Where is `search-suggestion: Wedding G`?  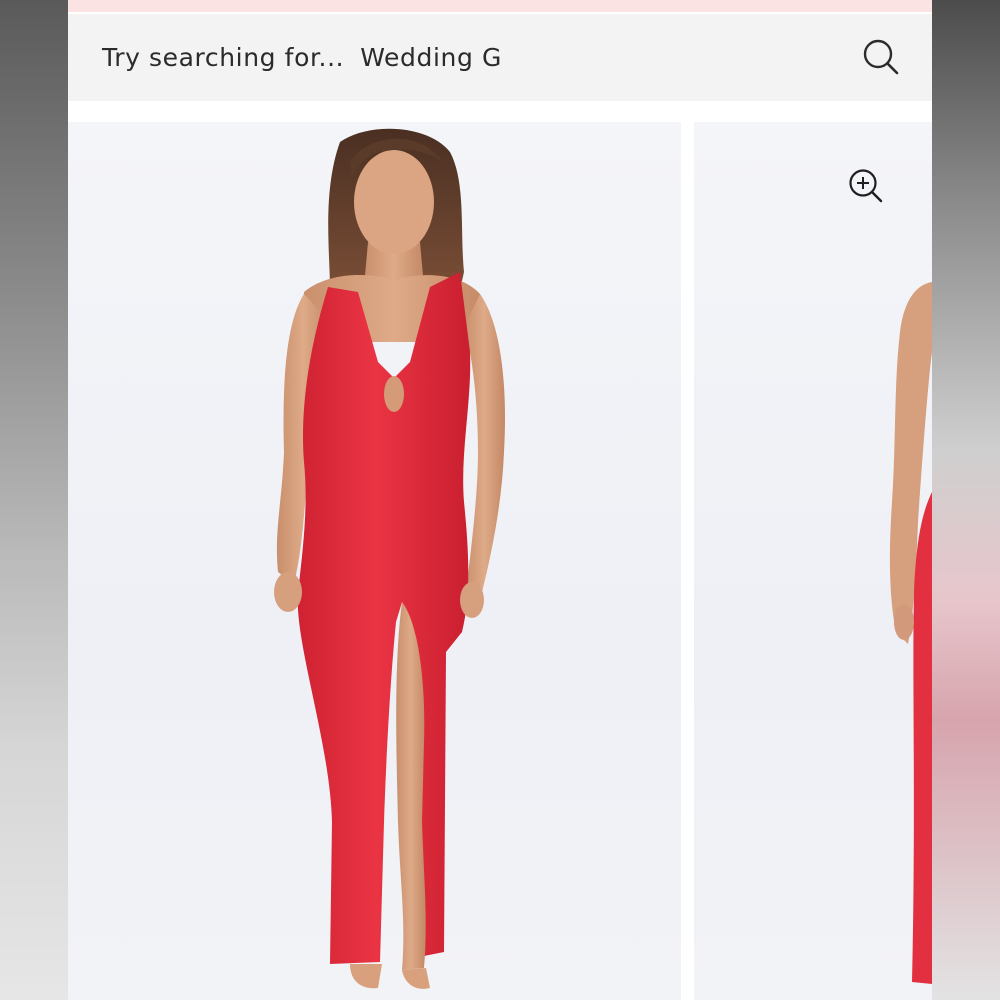 search-suggestion: Wedding G is located at coordinates (431, 57).